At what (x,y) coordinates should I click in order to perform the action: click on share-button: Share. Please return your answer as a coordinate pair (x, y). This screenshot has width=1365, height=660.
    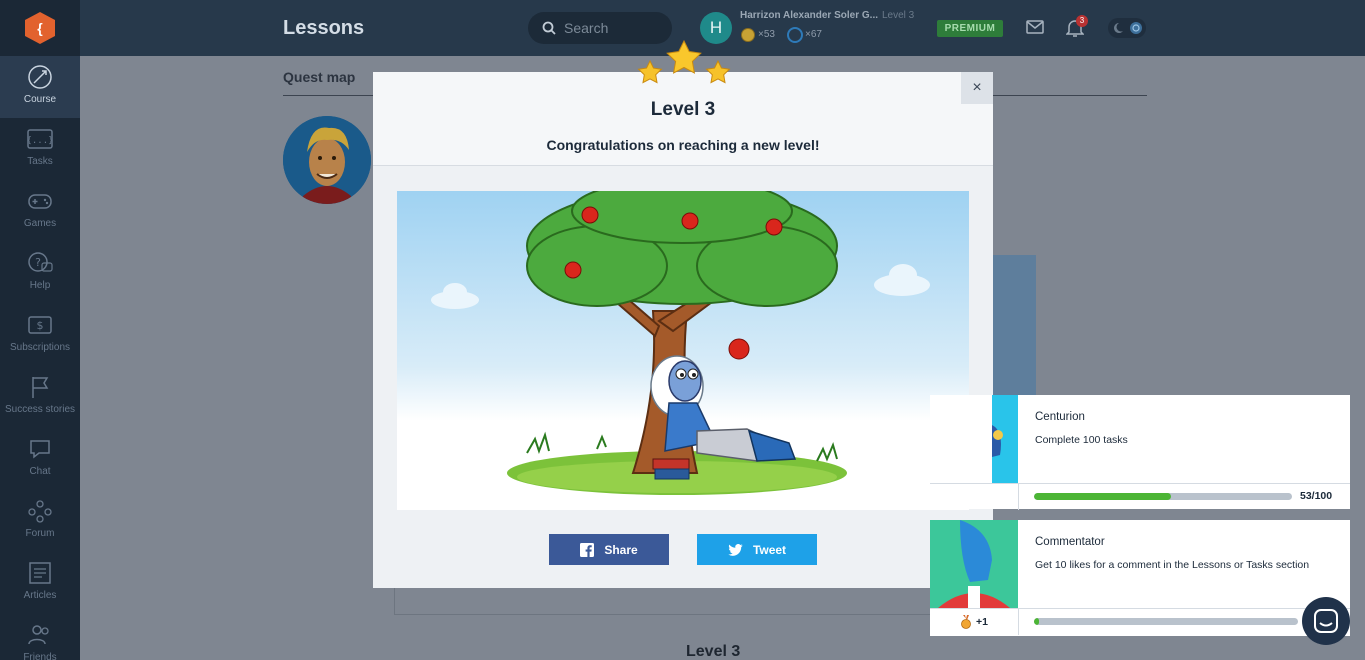
    Looking at the image, I should click on (609, 549).